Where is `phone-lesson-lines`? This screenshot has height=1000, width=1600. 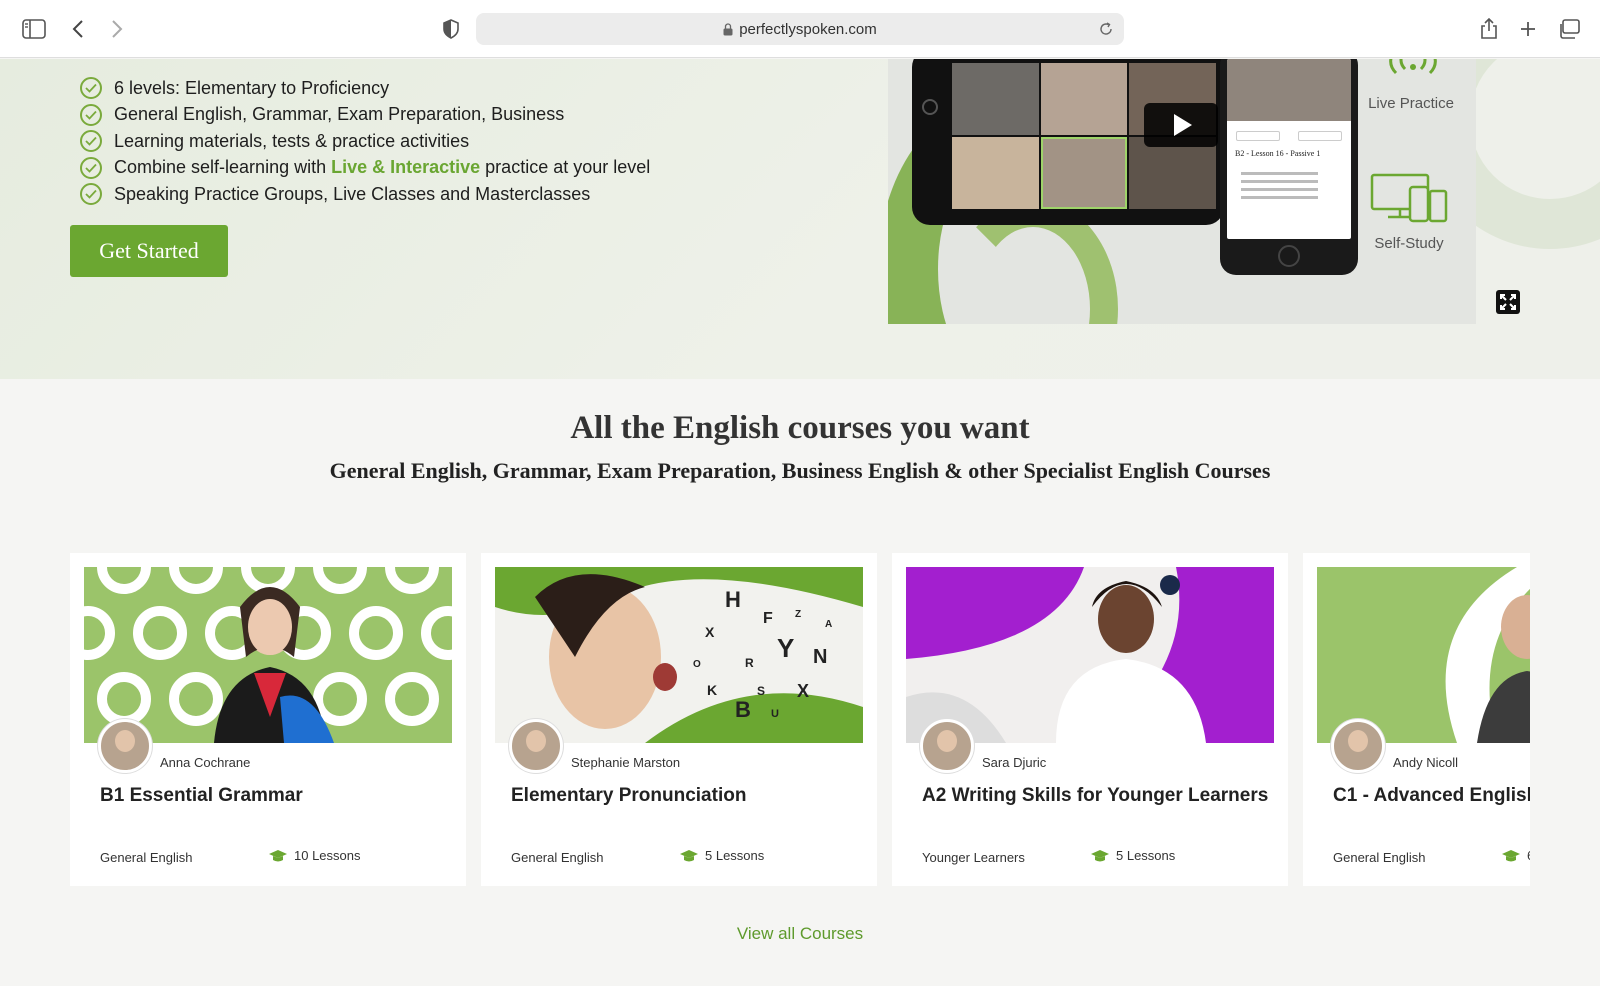 phone-lesson-lines is located at coordinates (1289, 185).